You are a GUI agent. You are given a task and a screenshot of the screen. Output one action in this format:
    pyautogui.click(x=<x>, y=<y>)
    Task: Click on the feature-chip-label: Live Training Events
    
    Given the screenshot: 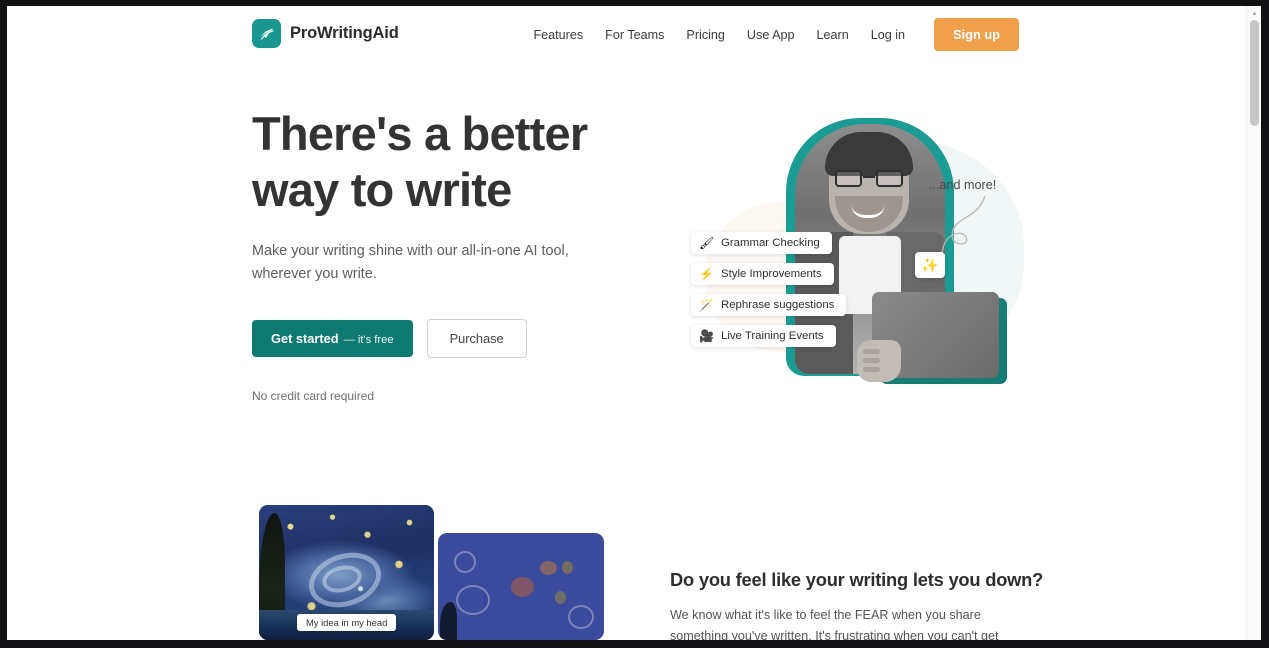 What is the action you would take?
    pyautogui.click(x=772, y=336)
    